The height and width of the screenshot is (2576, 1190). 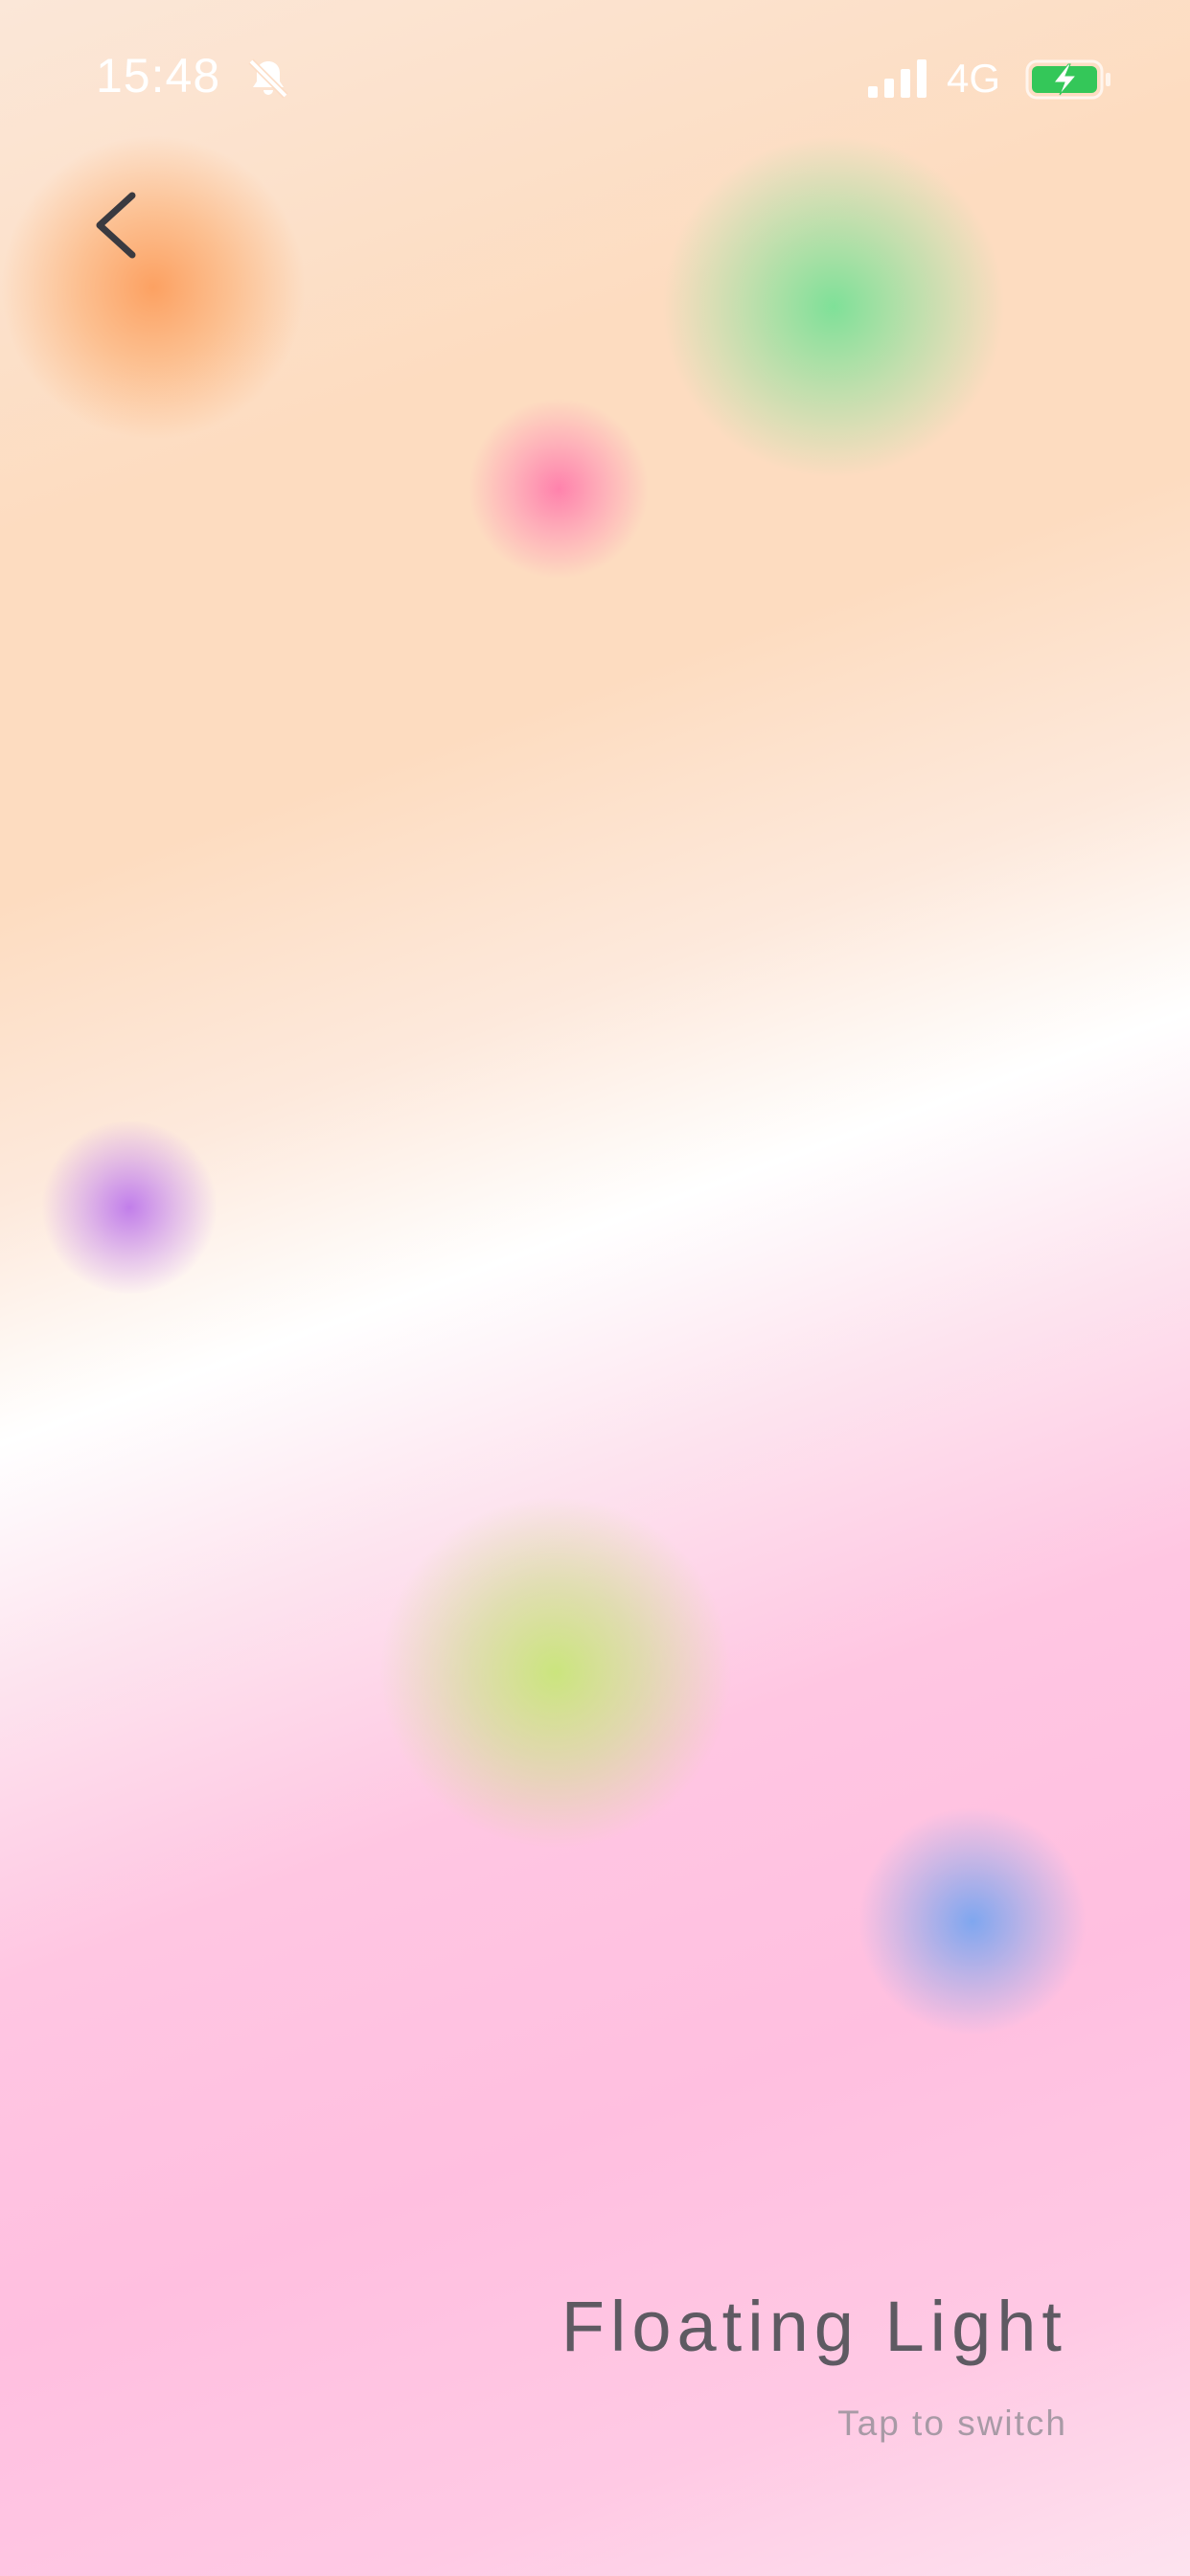 What do you see at coordinates (159, 76) in the screenshot?
I see `status-time: 15:48` at bounding box center [159, 76].